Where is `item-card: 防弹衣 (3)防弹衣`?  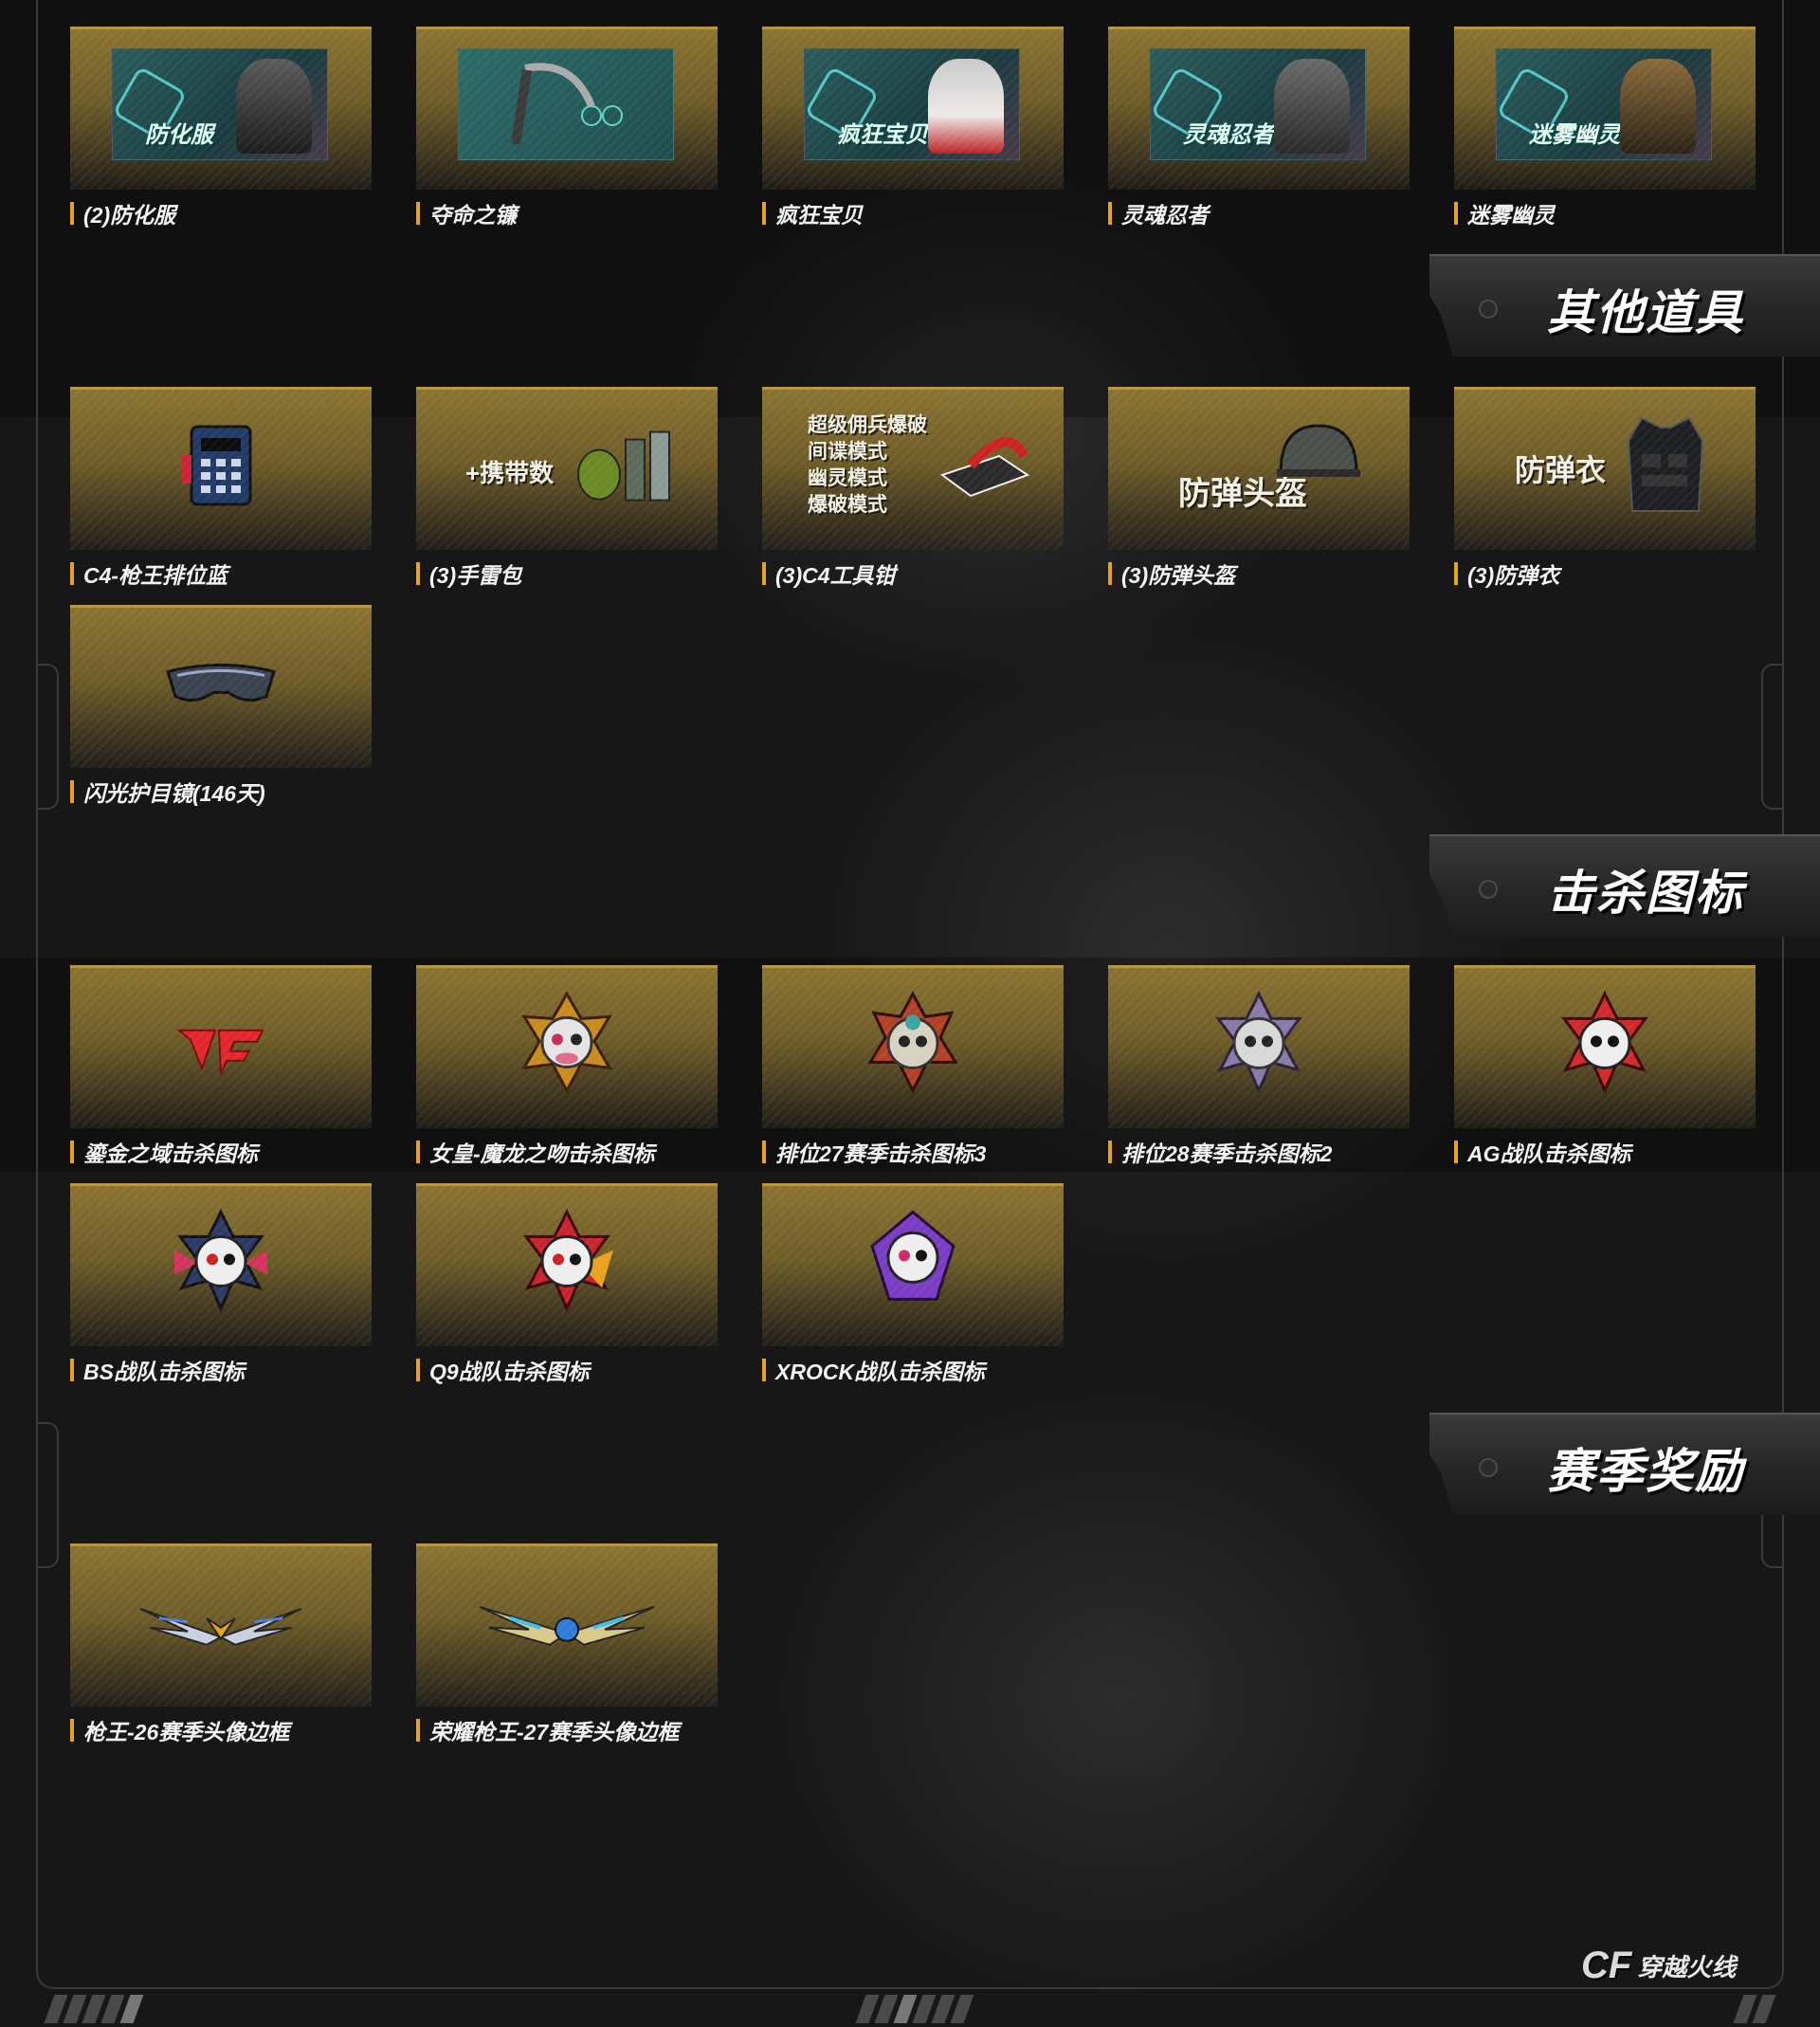 item-card: 防弹衣 (3)防弹衣 is located at coordinates (1605, 494).